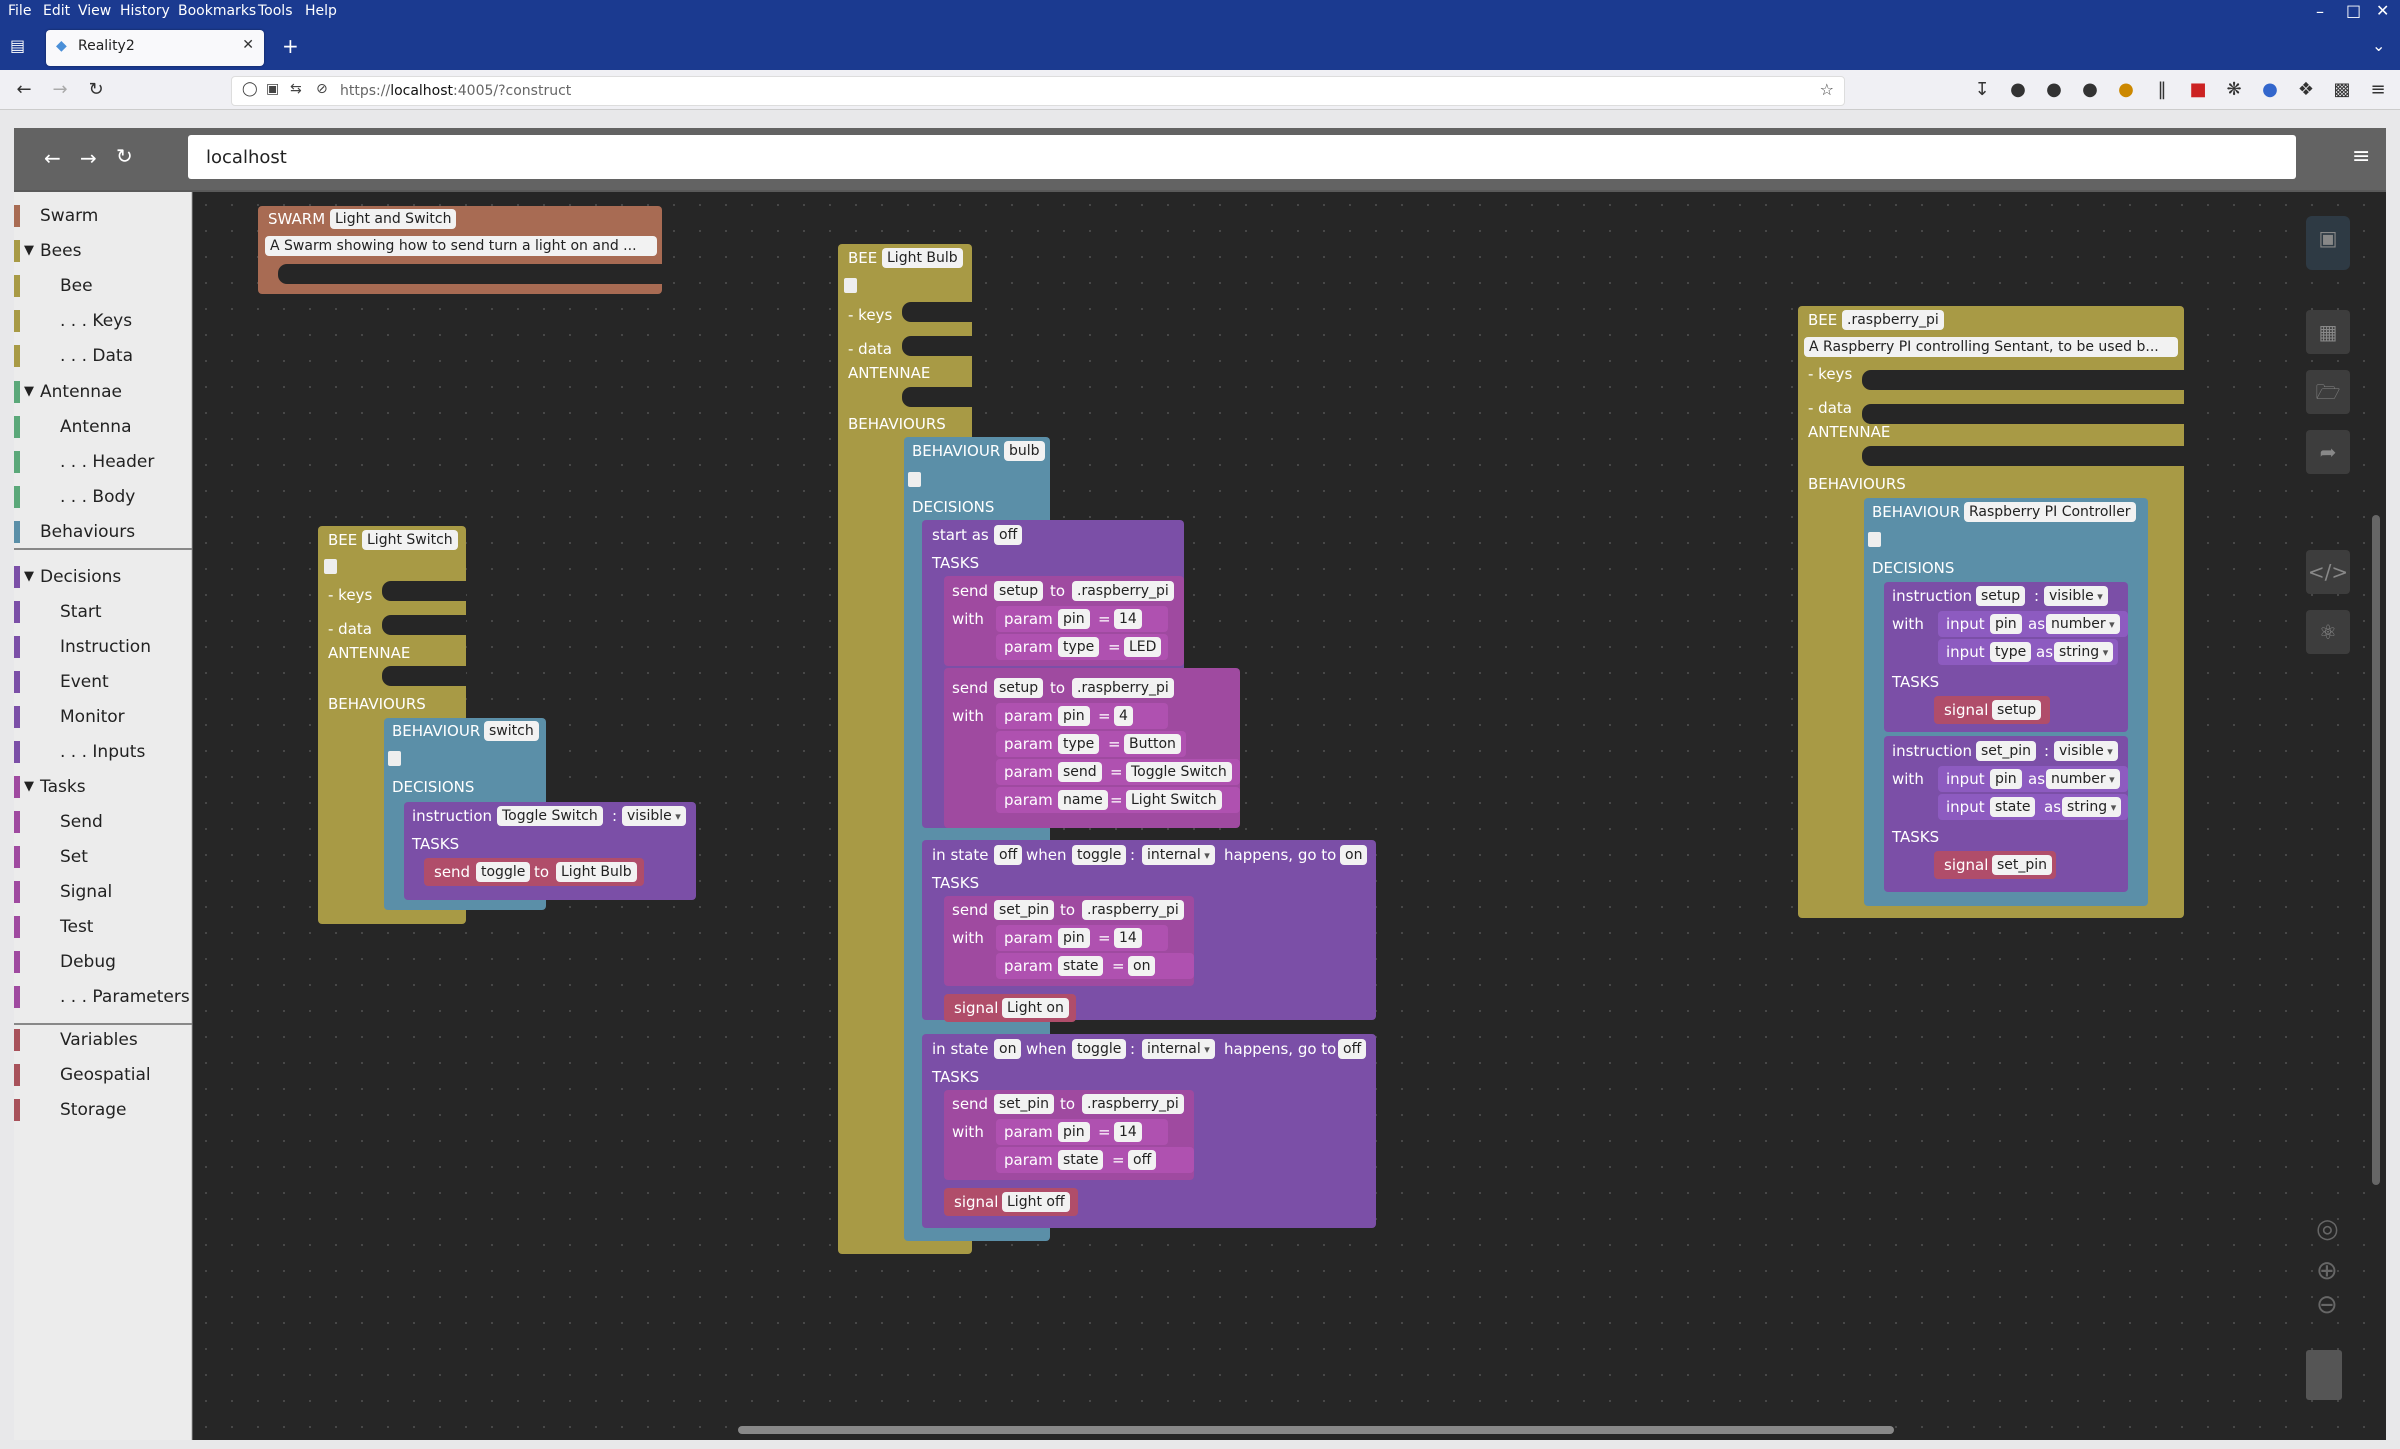 This screenshot has height=1449, width=2400. What do you see at coordinates (2198, 90) in the screenshot?
I see `extension-icon: ■` at bounding box center [2198, 90].